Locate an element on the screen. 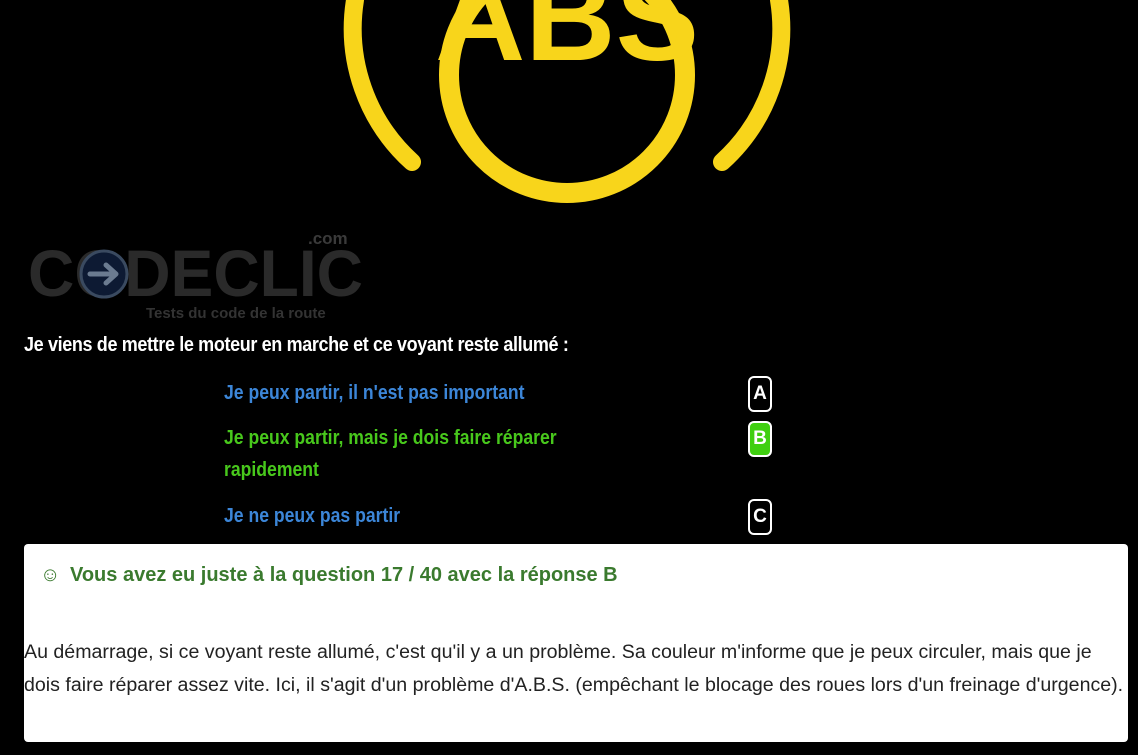  logo-brand: CODECLIC is located at coordinates (195, 273).